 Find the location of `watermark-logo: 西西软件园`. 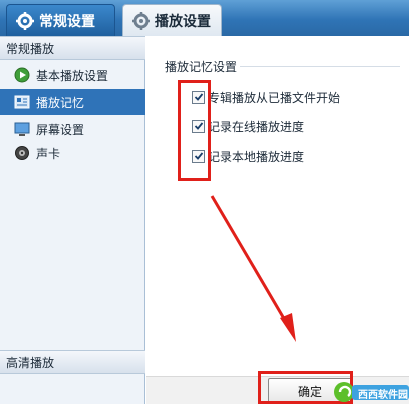

watermark-logo: 西西软件园 is located at coordinates (370, 392).